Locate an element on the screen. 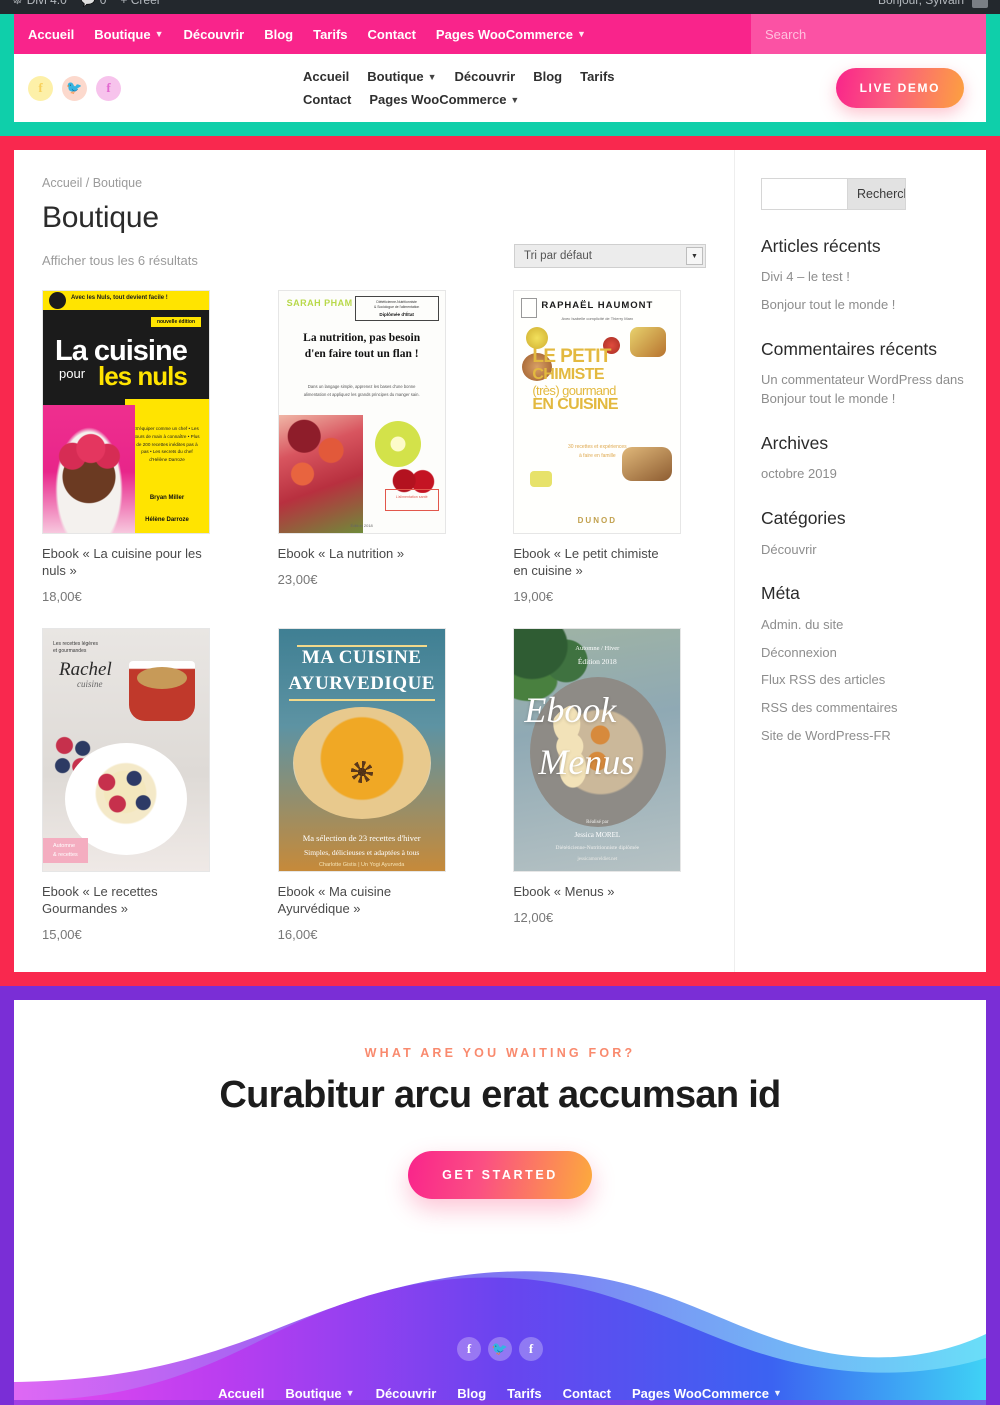 This screenshot has height=1405, width=1000. header-nav-item-boutique: Boutique ▼ is located at coordinates (401, 76).